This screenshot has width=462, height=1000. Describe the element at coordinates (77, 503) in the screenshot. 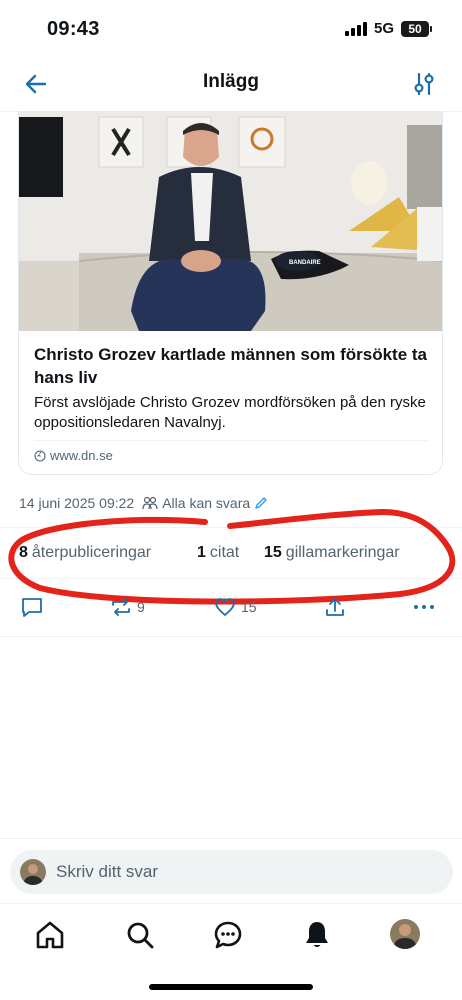

I see `post-timestamp: 14 juni 2025 09:22` at that location.